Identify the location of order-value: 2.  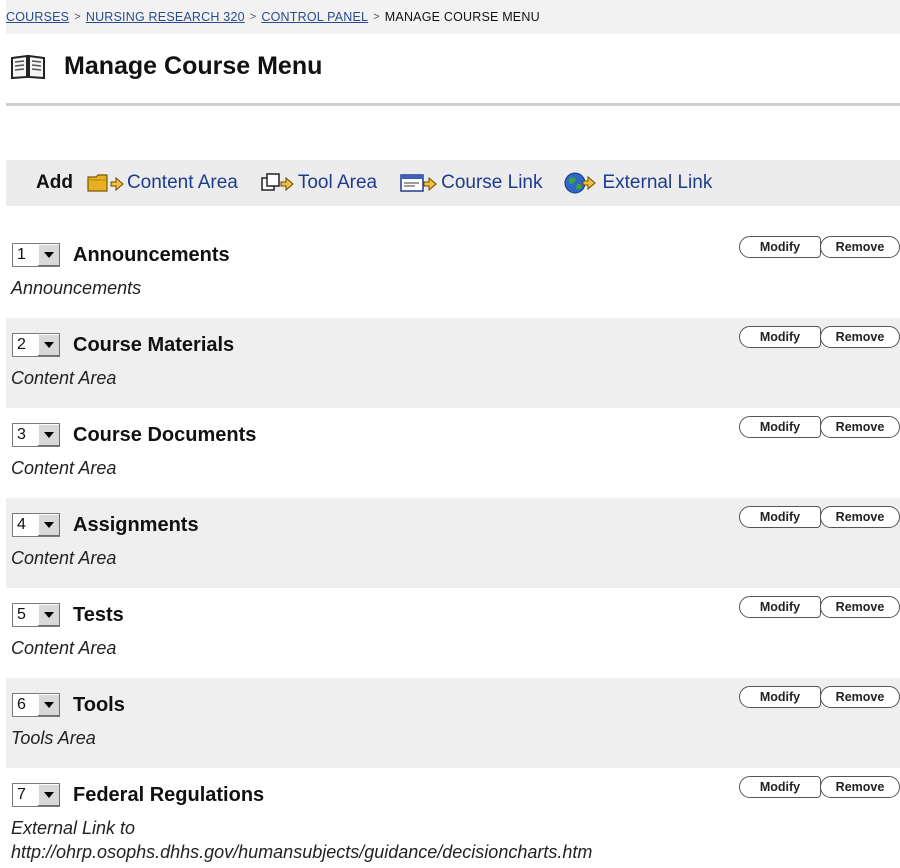
(21, 344).